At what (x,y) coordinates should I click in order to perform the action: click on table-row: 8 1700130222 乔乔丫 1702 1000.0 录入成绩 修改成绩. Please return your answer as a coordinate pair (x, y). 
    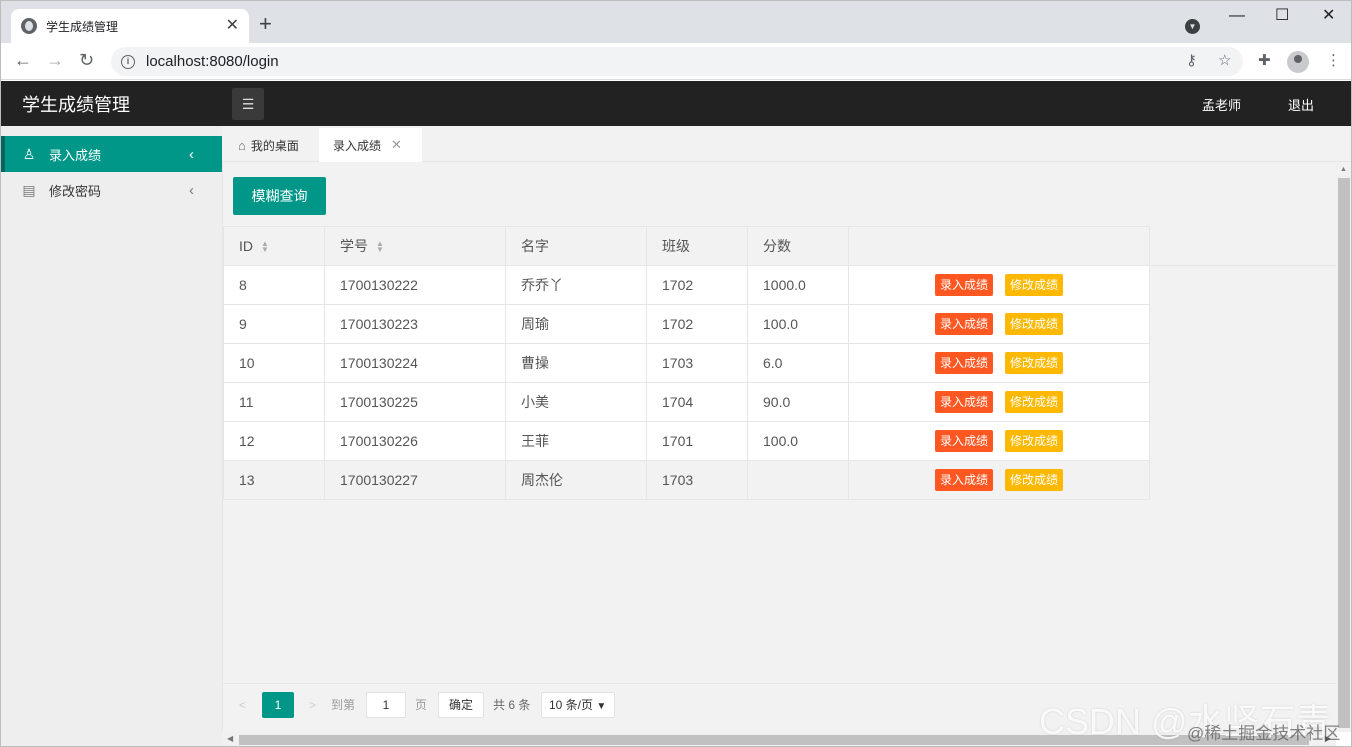
    Looking at the image, I should click on (686, 285).